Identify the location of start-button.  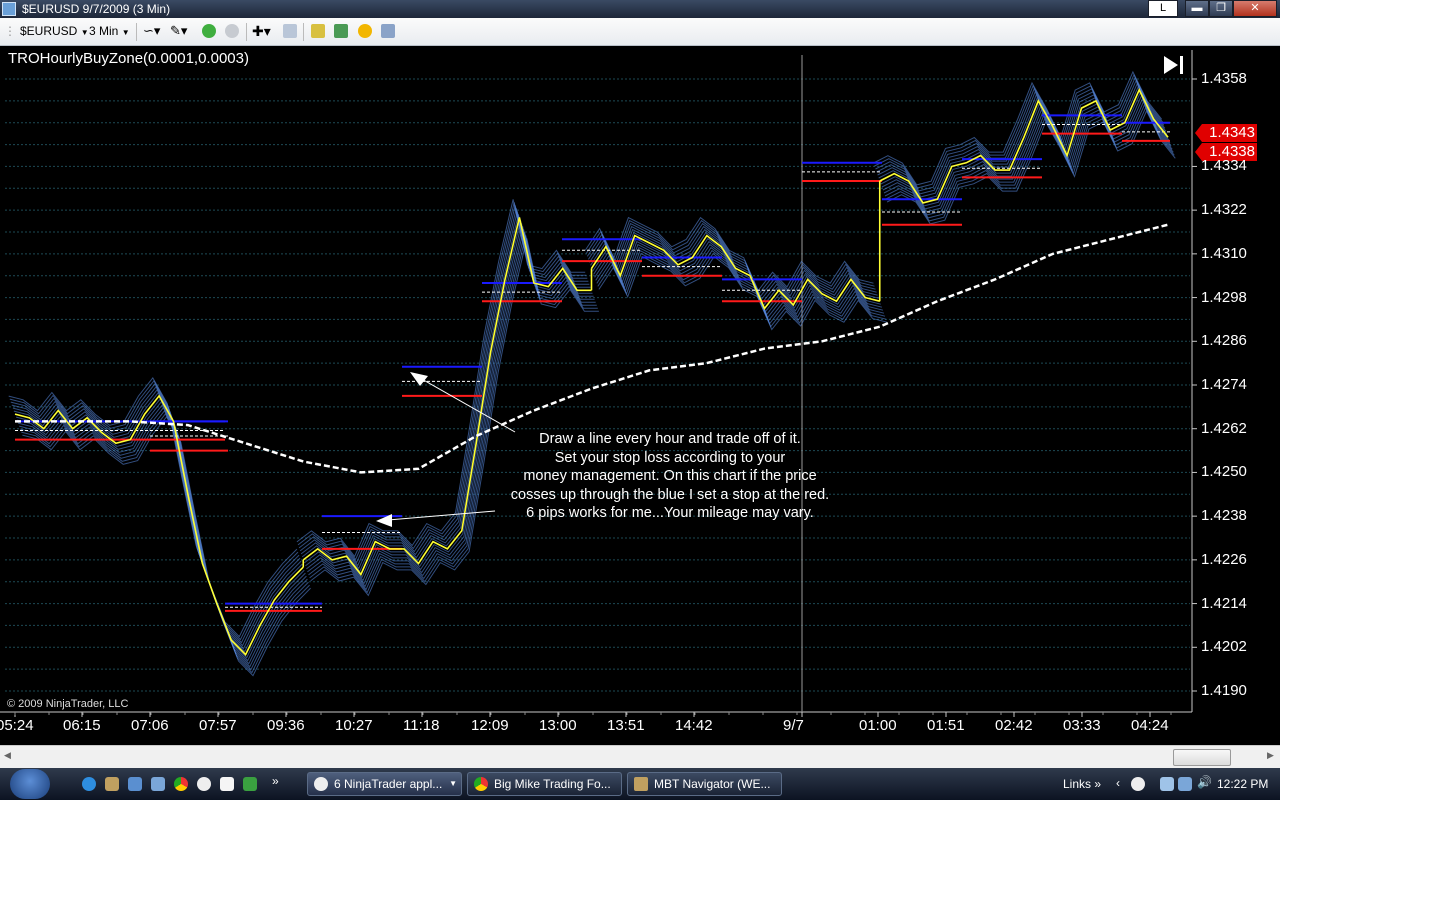
(30, 784).